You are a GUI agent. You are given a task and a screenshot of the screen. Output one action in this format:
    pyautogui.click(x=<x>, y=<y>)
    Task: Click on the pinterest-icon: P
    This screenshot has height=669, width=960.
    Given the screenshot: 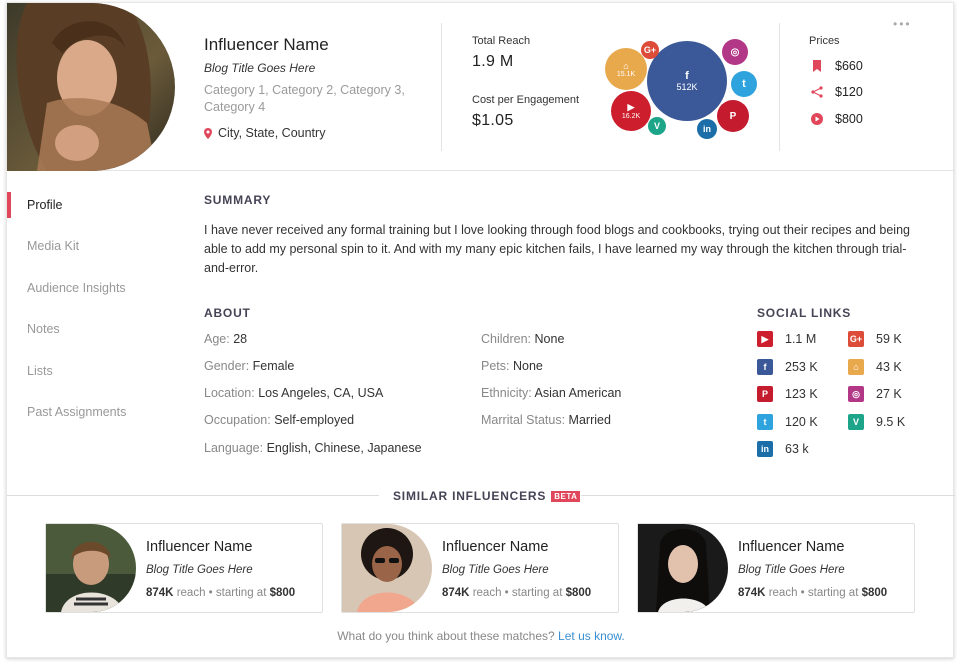 What is the action you would take?
    pyautogui.click(x=733, y=116)
    